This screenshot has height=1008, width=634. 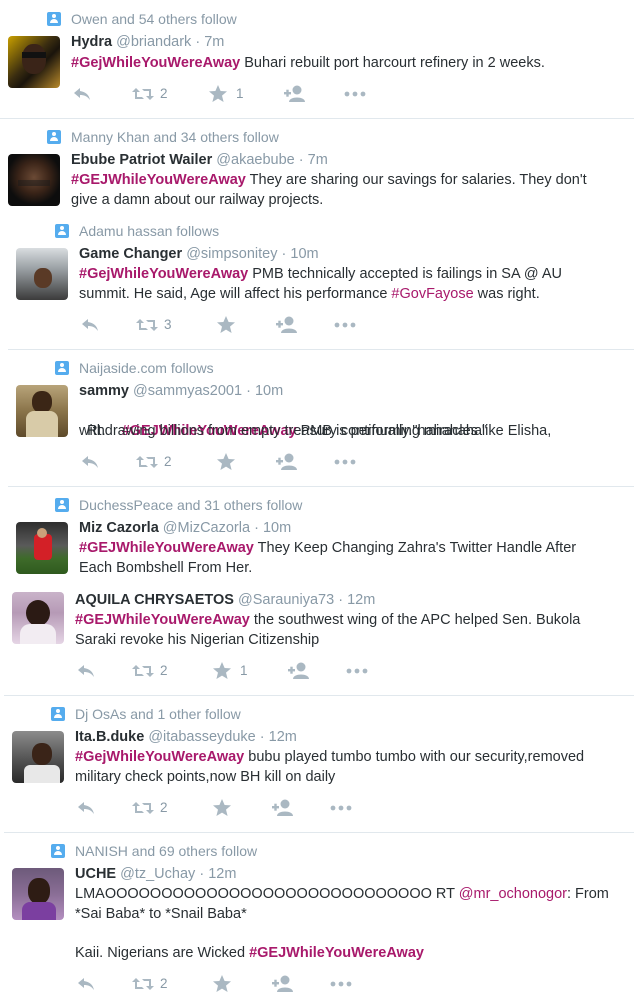 I want to click on favorite-count: 1, so click(x=244, y=670).